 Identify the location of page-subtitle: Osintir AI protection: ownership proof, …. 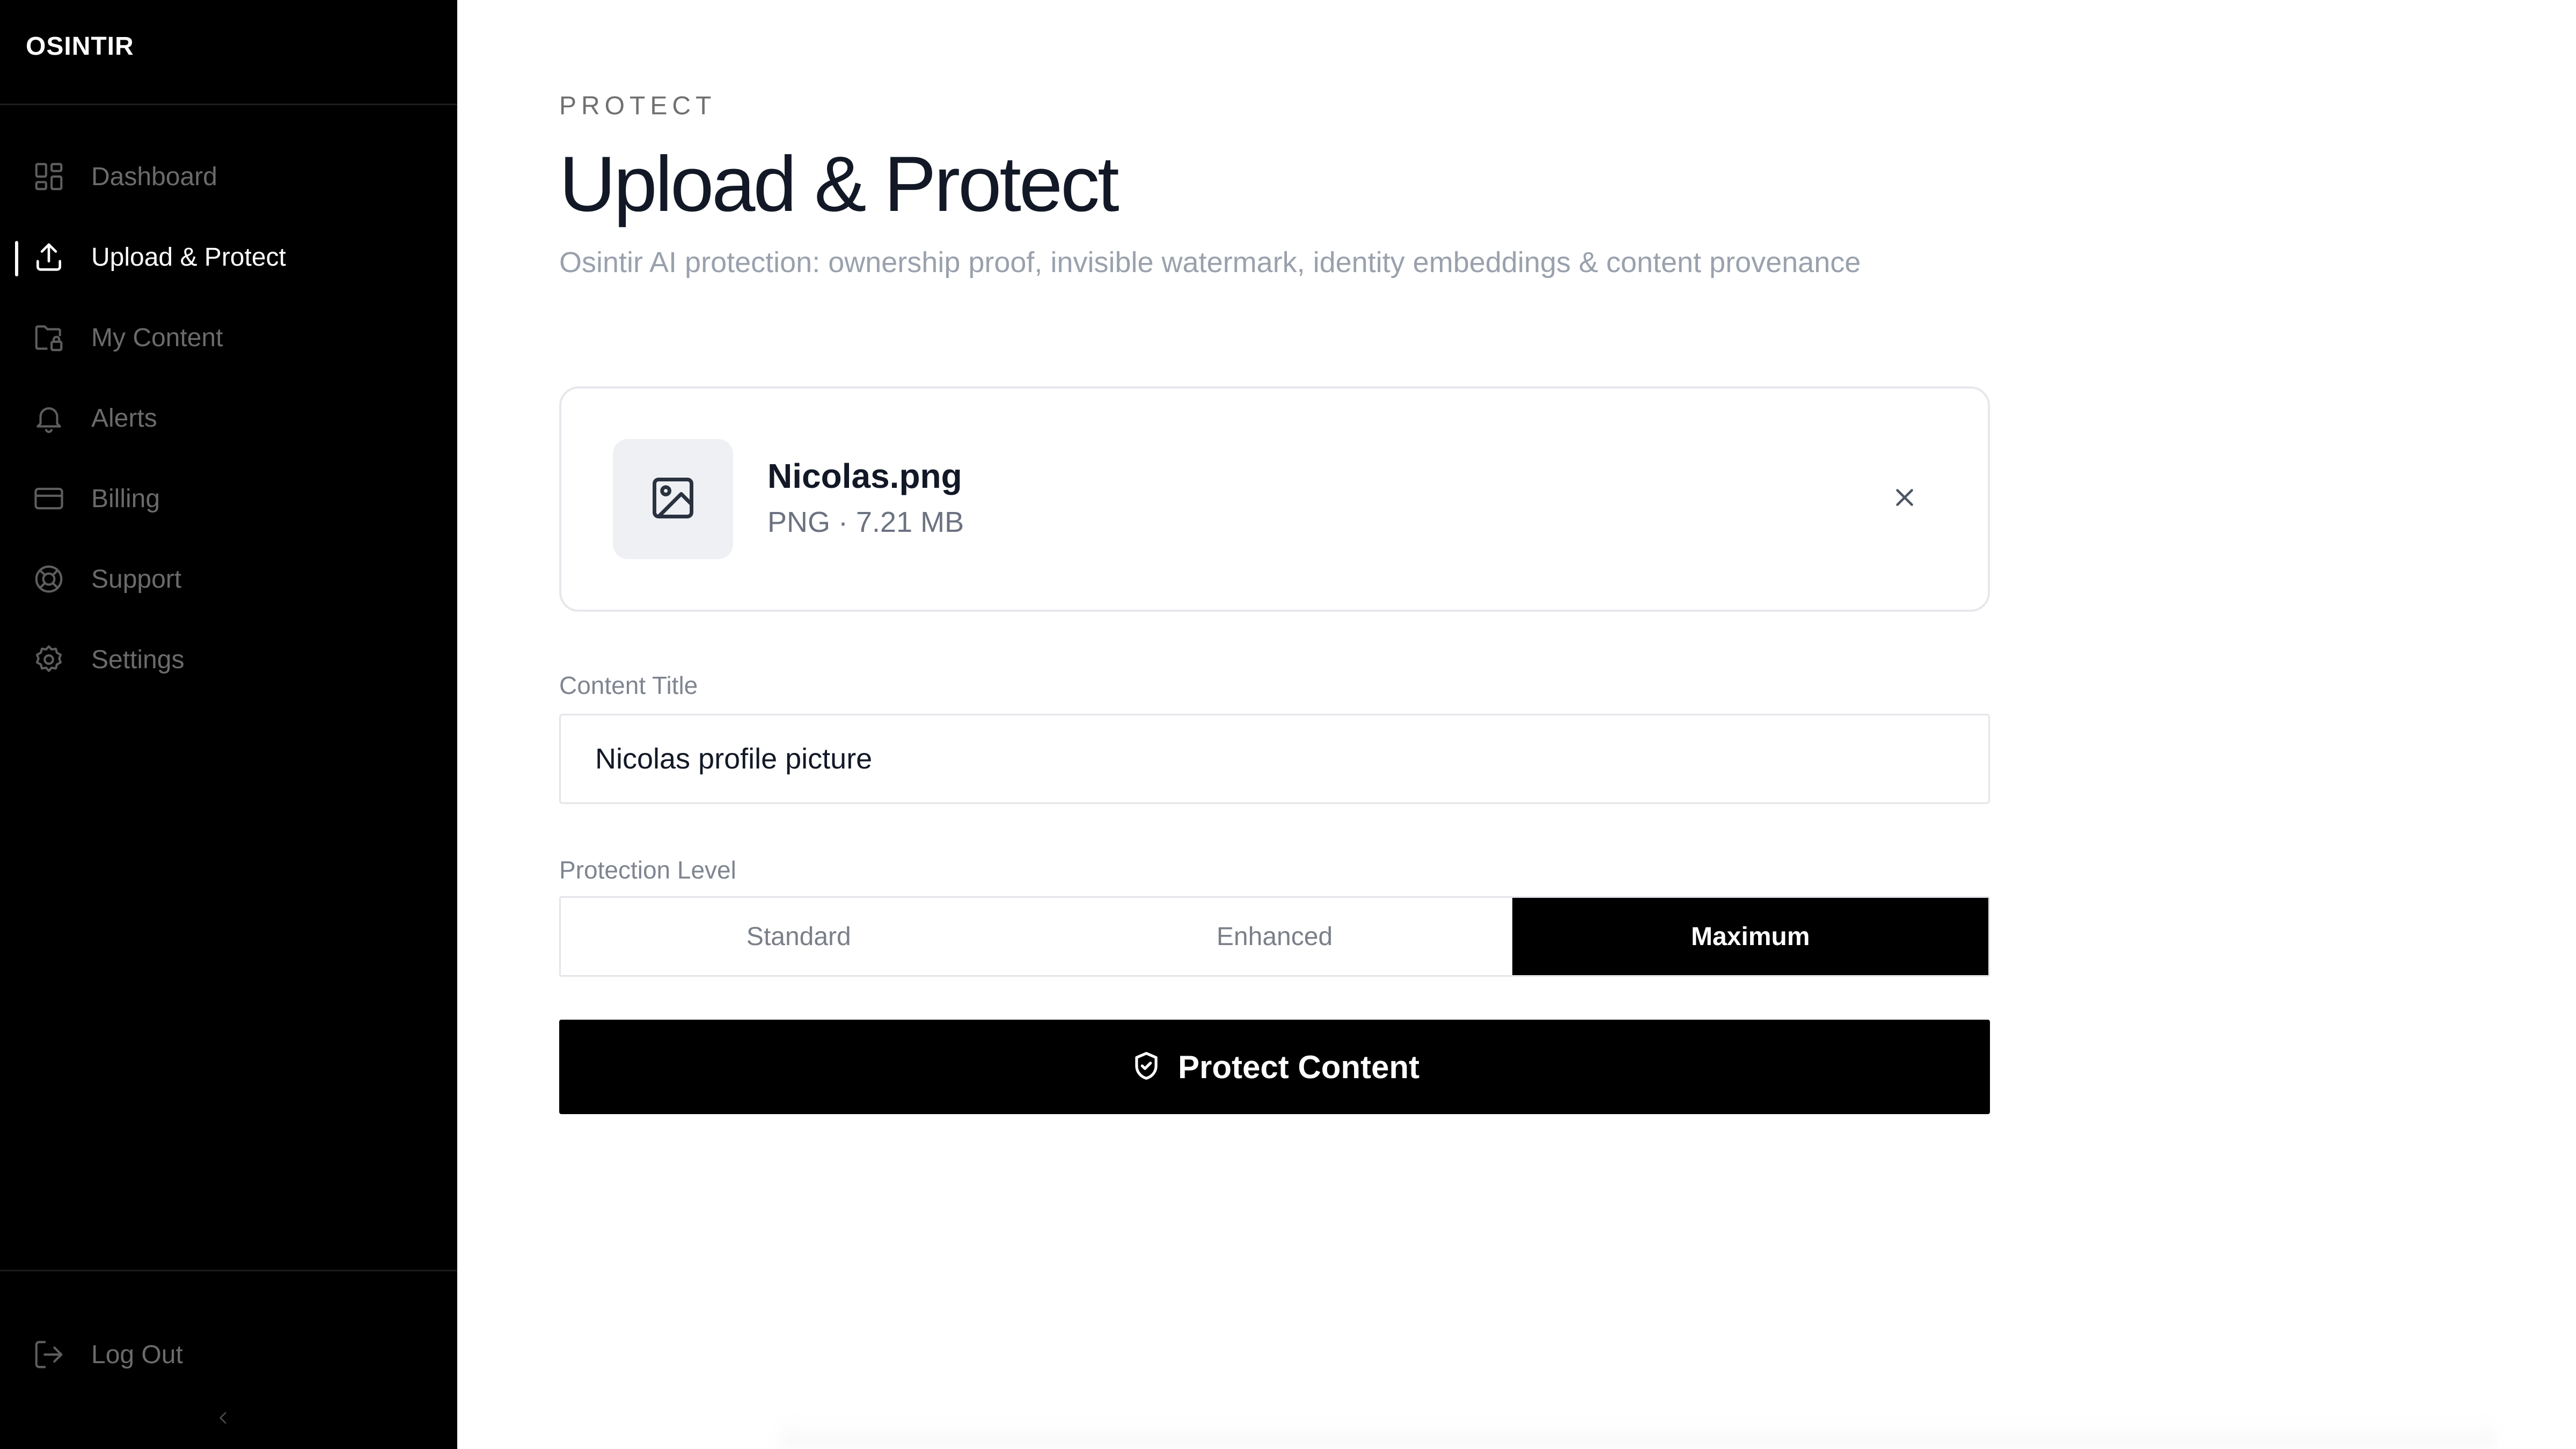
(1210, 262).